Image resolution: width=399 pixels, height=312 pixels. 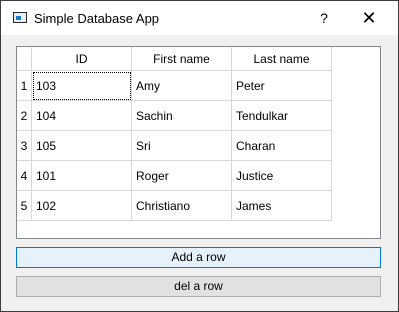 I want to click on table-cell: Justice, so click(x=282, y=176).